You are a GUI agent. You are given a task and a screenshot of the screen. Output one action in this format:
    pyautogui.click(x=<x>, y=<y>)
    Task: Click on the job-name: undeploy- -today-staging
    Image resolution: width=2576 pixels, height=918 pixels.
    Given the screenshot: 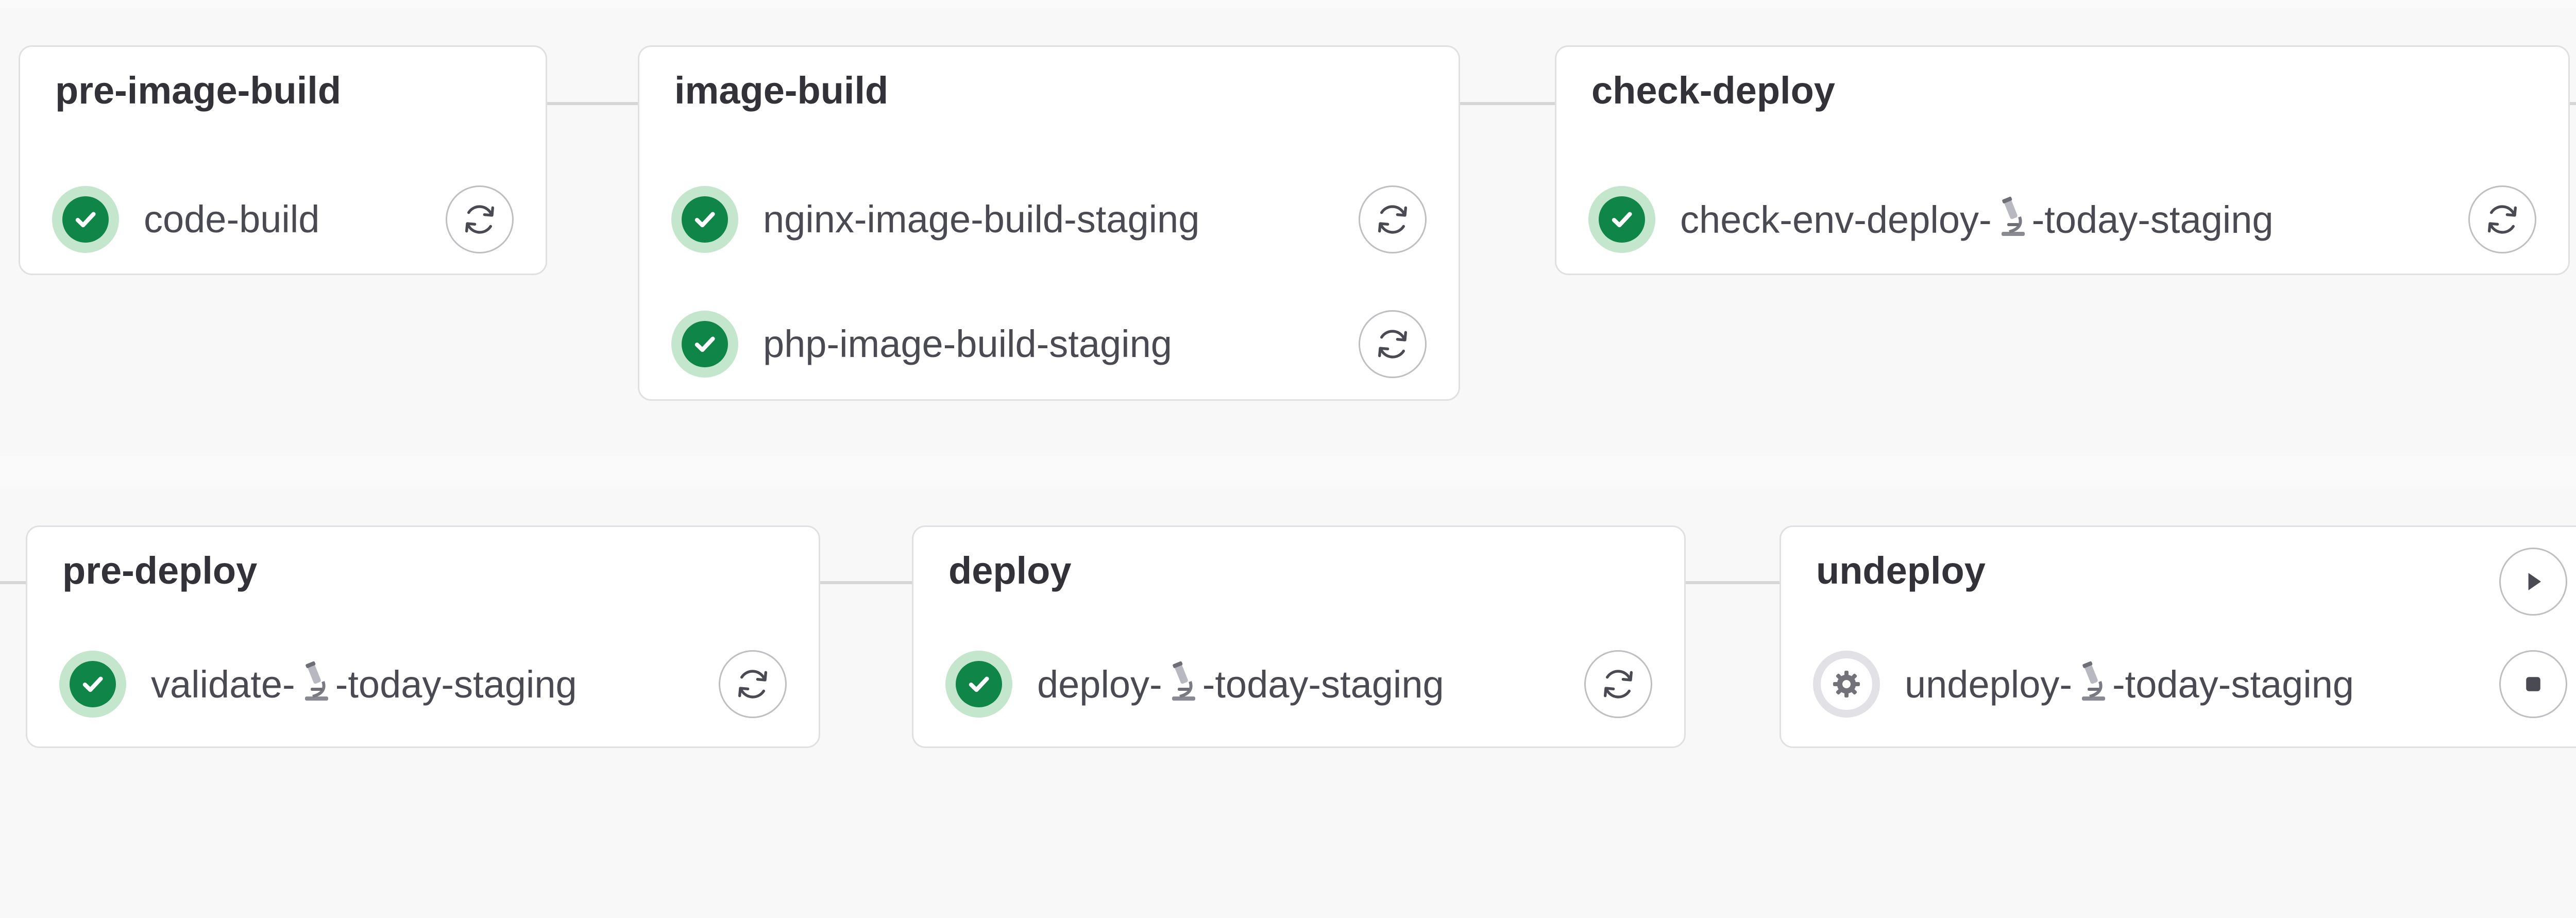 What is the action you would take?
    pyautogui.click(x=2202, y=684)
    